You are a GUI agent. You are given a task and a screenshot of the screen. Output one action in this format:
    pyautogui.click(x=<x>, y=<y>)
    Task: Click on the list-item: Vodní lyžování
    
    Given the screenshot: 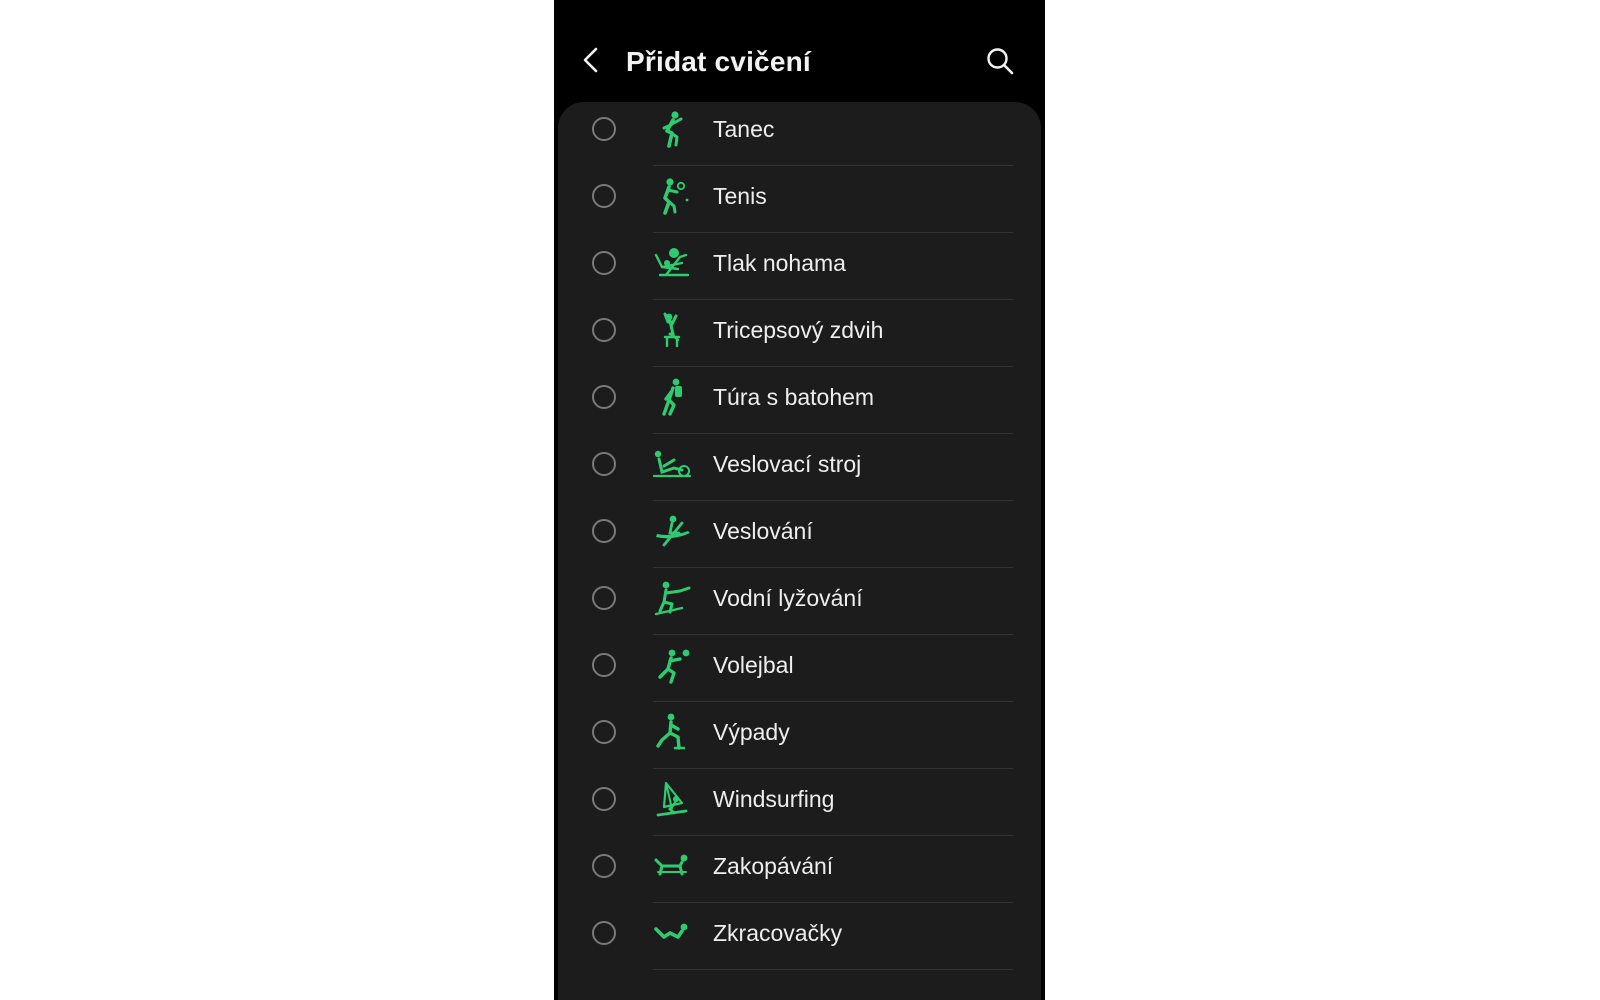 What is the action you would take?
    pyautogui.click(x=799, y=601)
    